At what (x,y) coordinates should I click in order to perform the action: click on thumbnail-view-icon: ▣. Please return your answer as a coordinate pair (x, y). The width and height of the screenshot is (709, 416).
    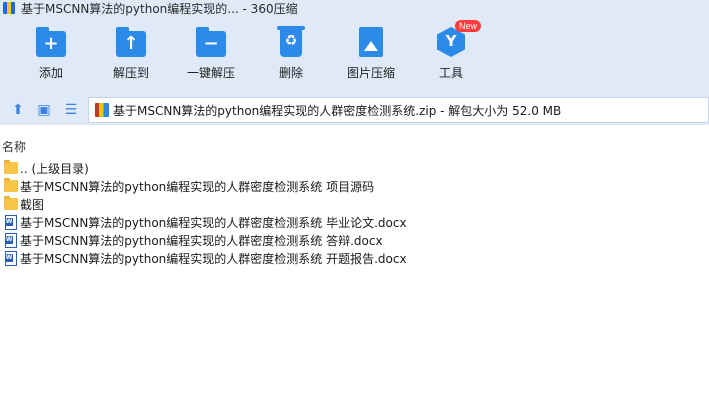
    Looking at the image, I should click on (44, 110).